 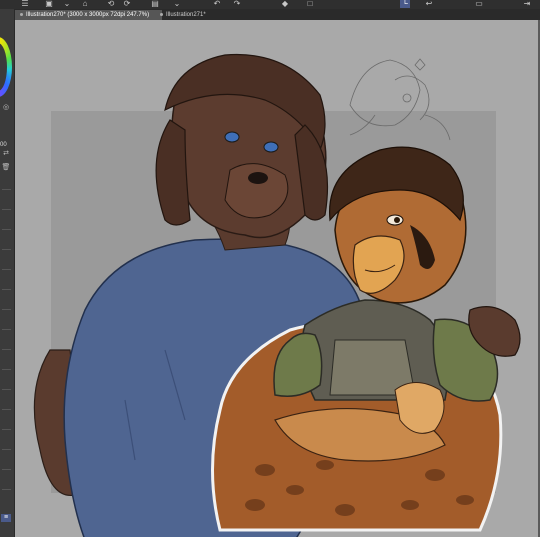 I want to click on new-file-icon: ▣, so click(x=49, y=4).